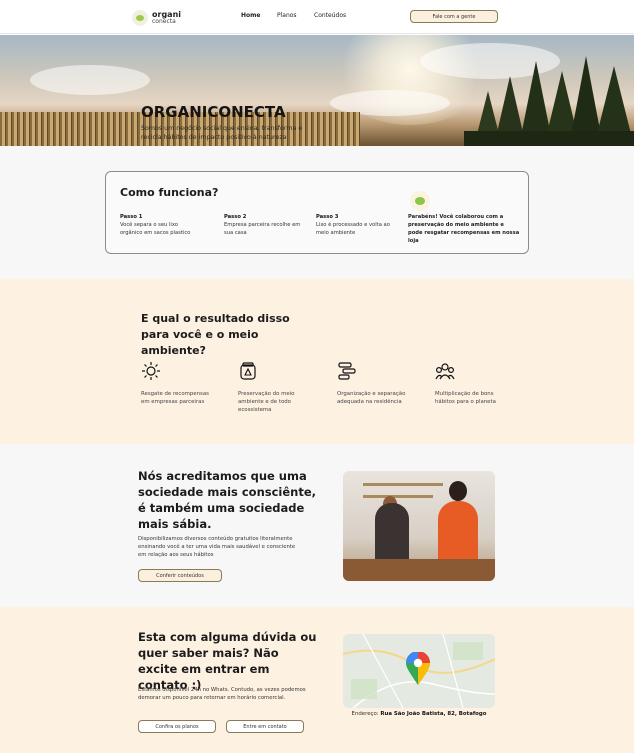  I want to click on nav-conteudos: Conteúdos, so click(330, 15).